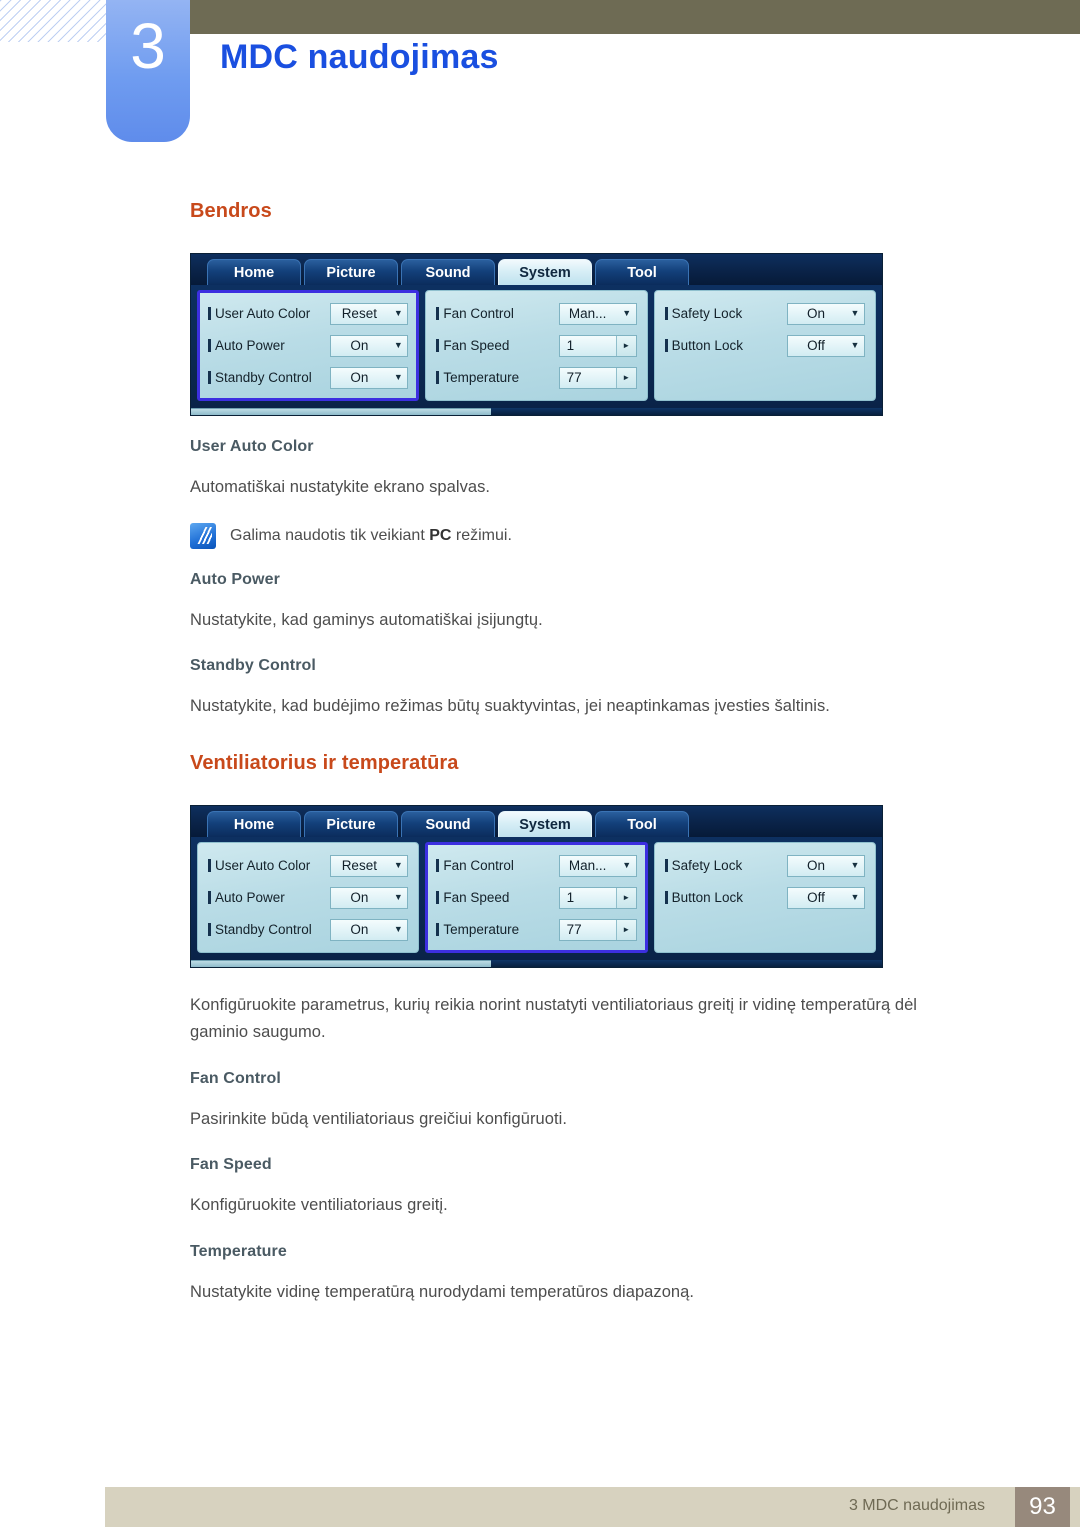  Describe the element at coordinates (269, 929) in the screenshot. I see `label-standby-control: Standby Control` at that location.